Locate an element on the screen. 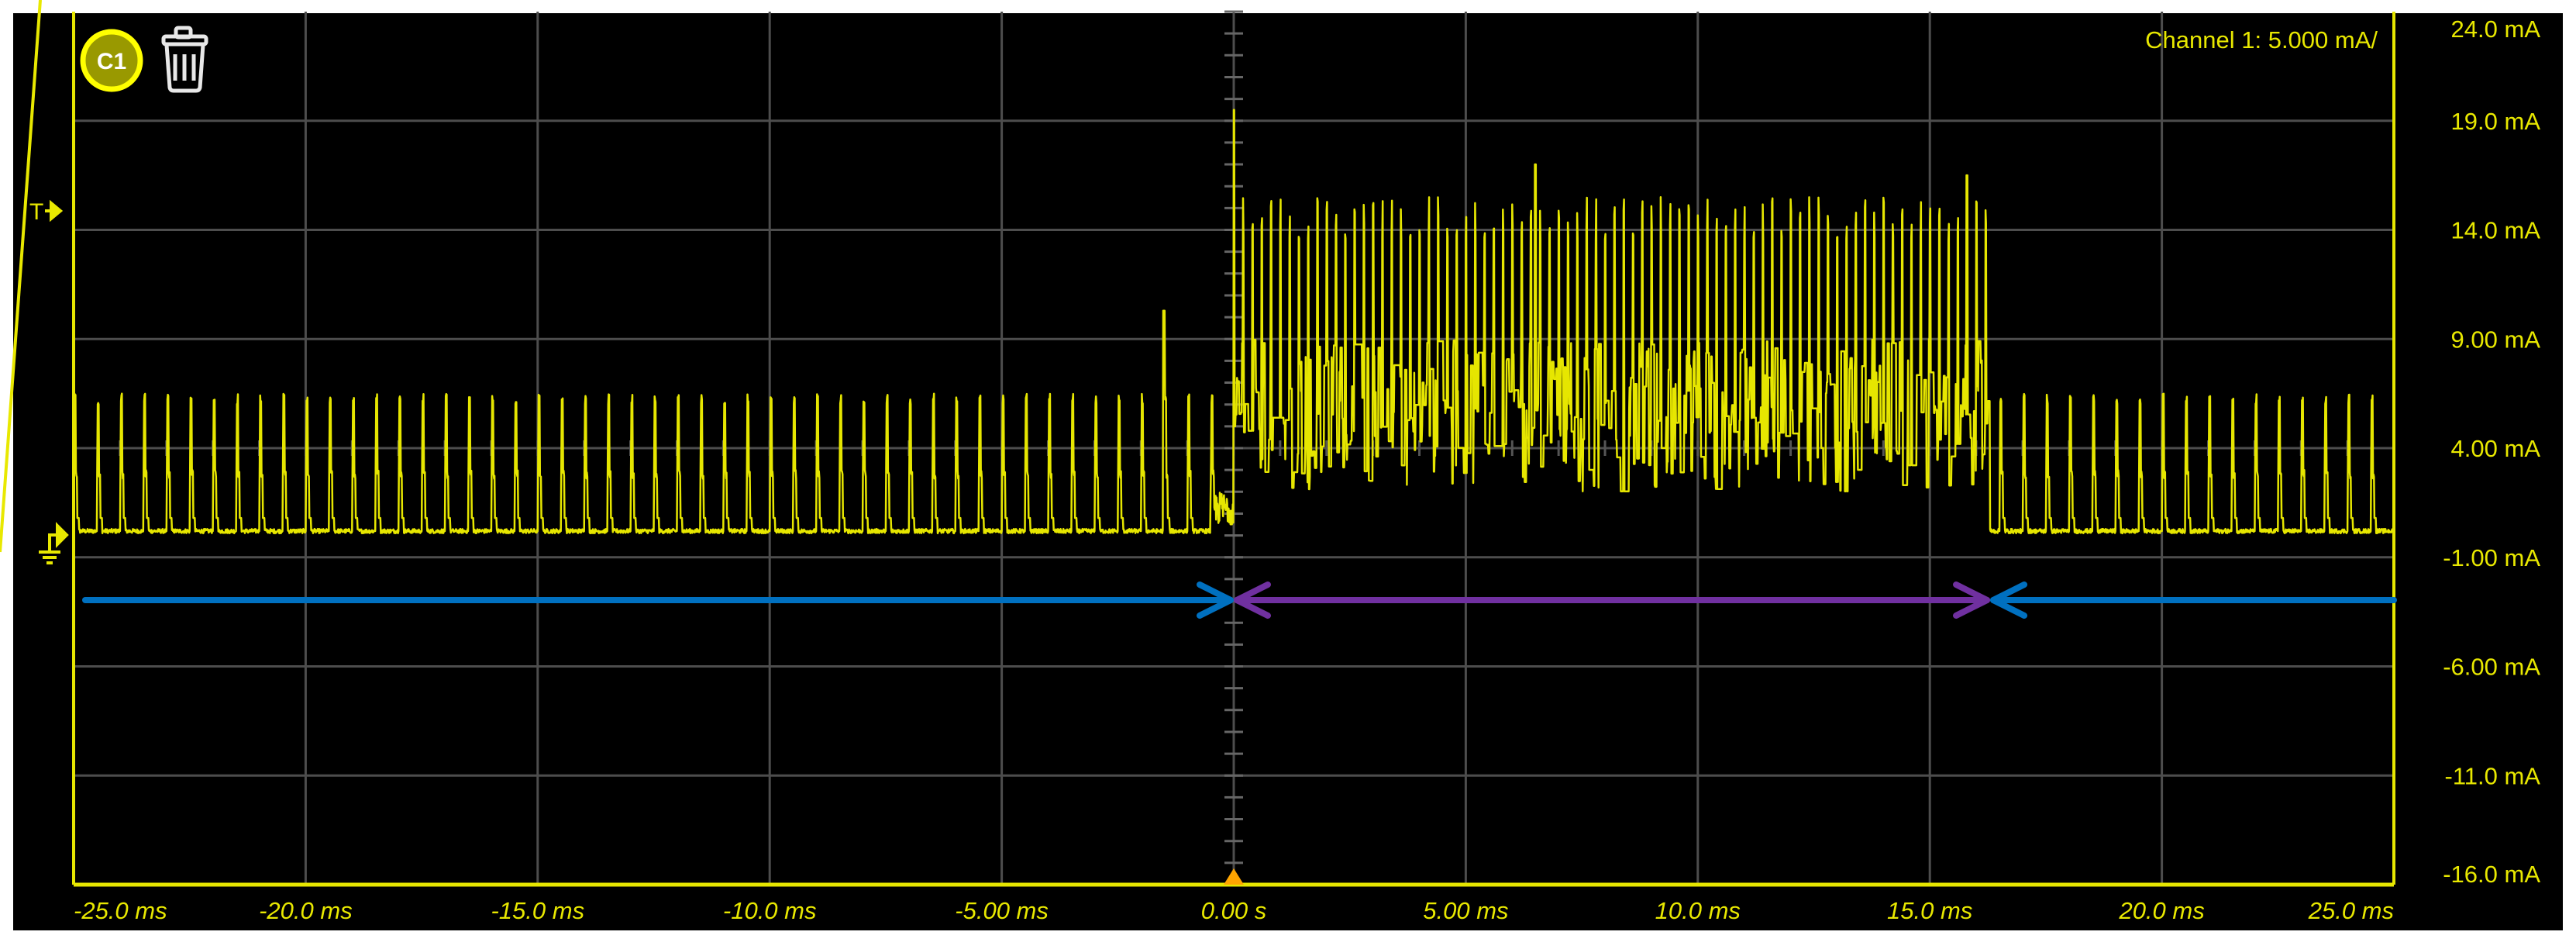  x-tick-label: -15.0 ms is located at coordinates (537, 910).